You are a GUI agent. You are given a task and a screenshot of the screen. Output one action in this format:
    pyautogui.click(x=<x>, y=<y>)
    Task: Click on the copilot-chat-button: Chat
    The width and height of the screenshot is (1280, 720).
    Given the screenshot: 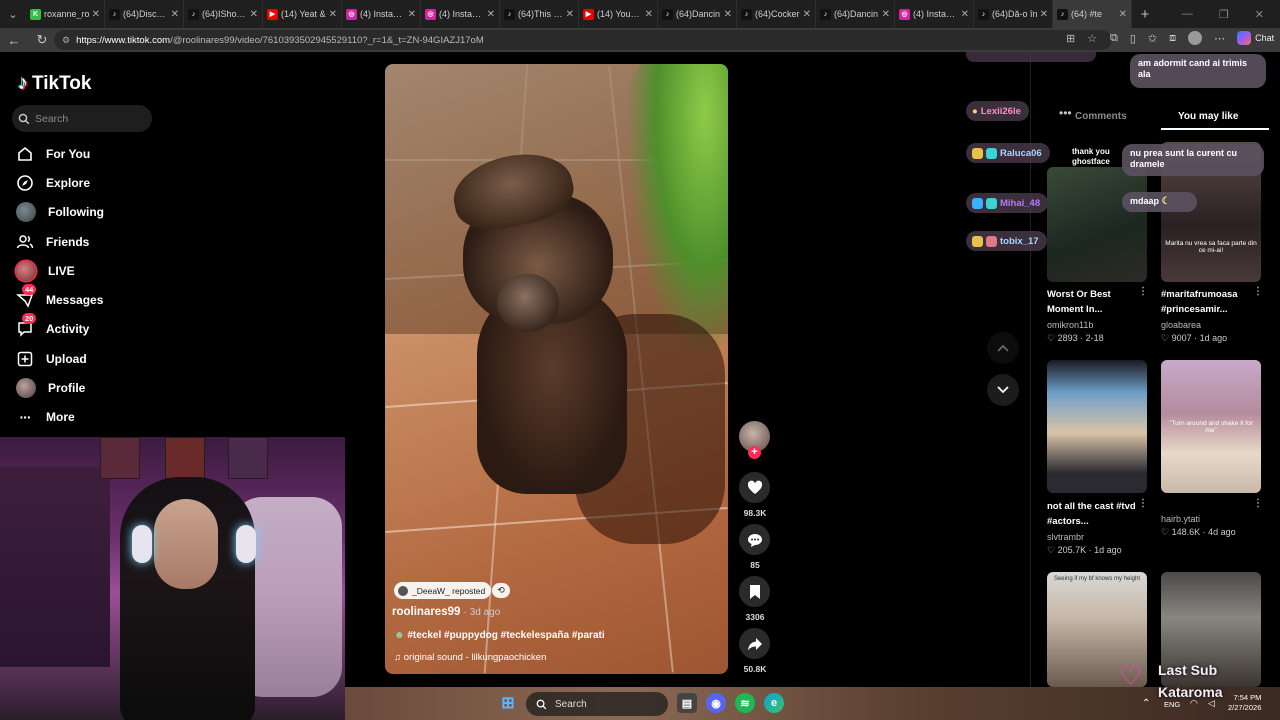 What is the action you would take?
    pyautogui.click(x=1255, y=38)
    